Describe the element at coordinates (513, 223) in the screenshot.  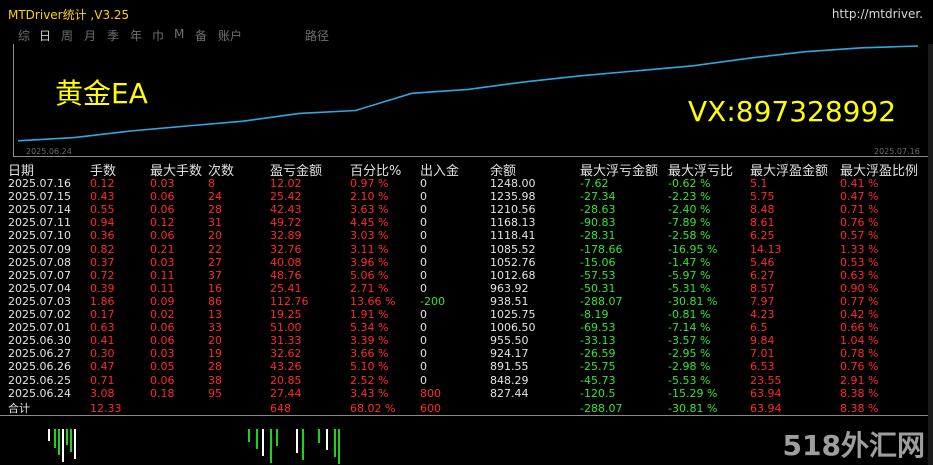
I see `table-cell: 1168.13` at that location.